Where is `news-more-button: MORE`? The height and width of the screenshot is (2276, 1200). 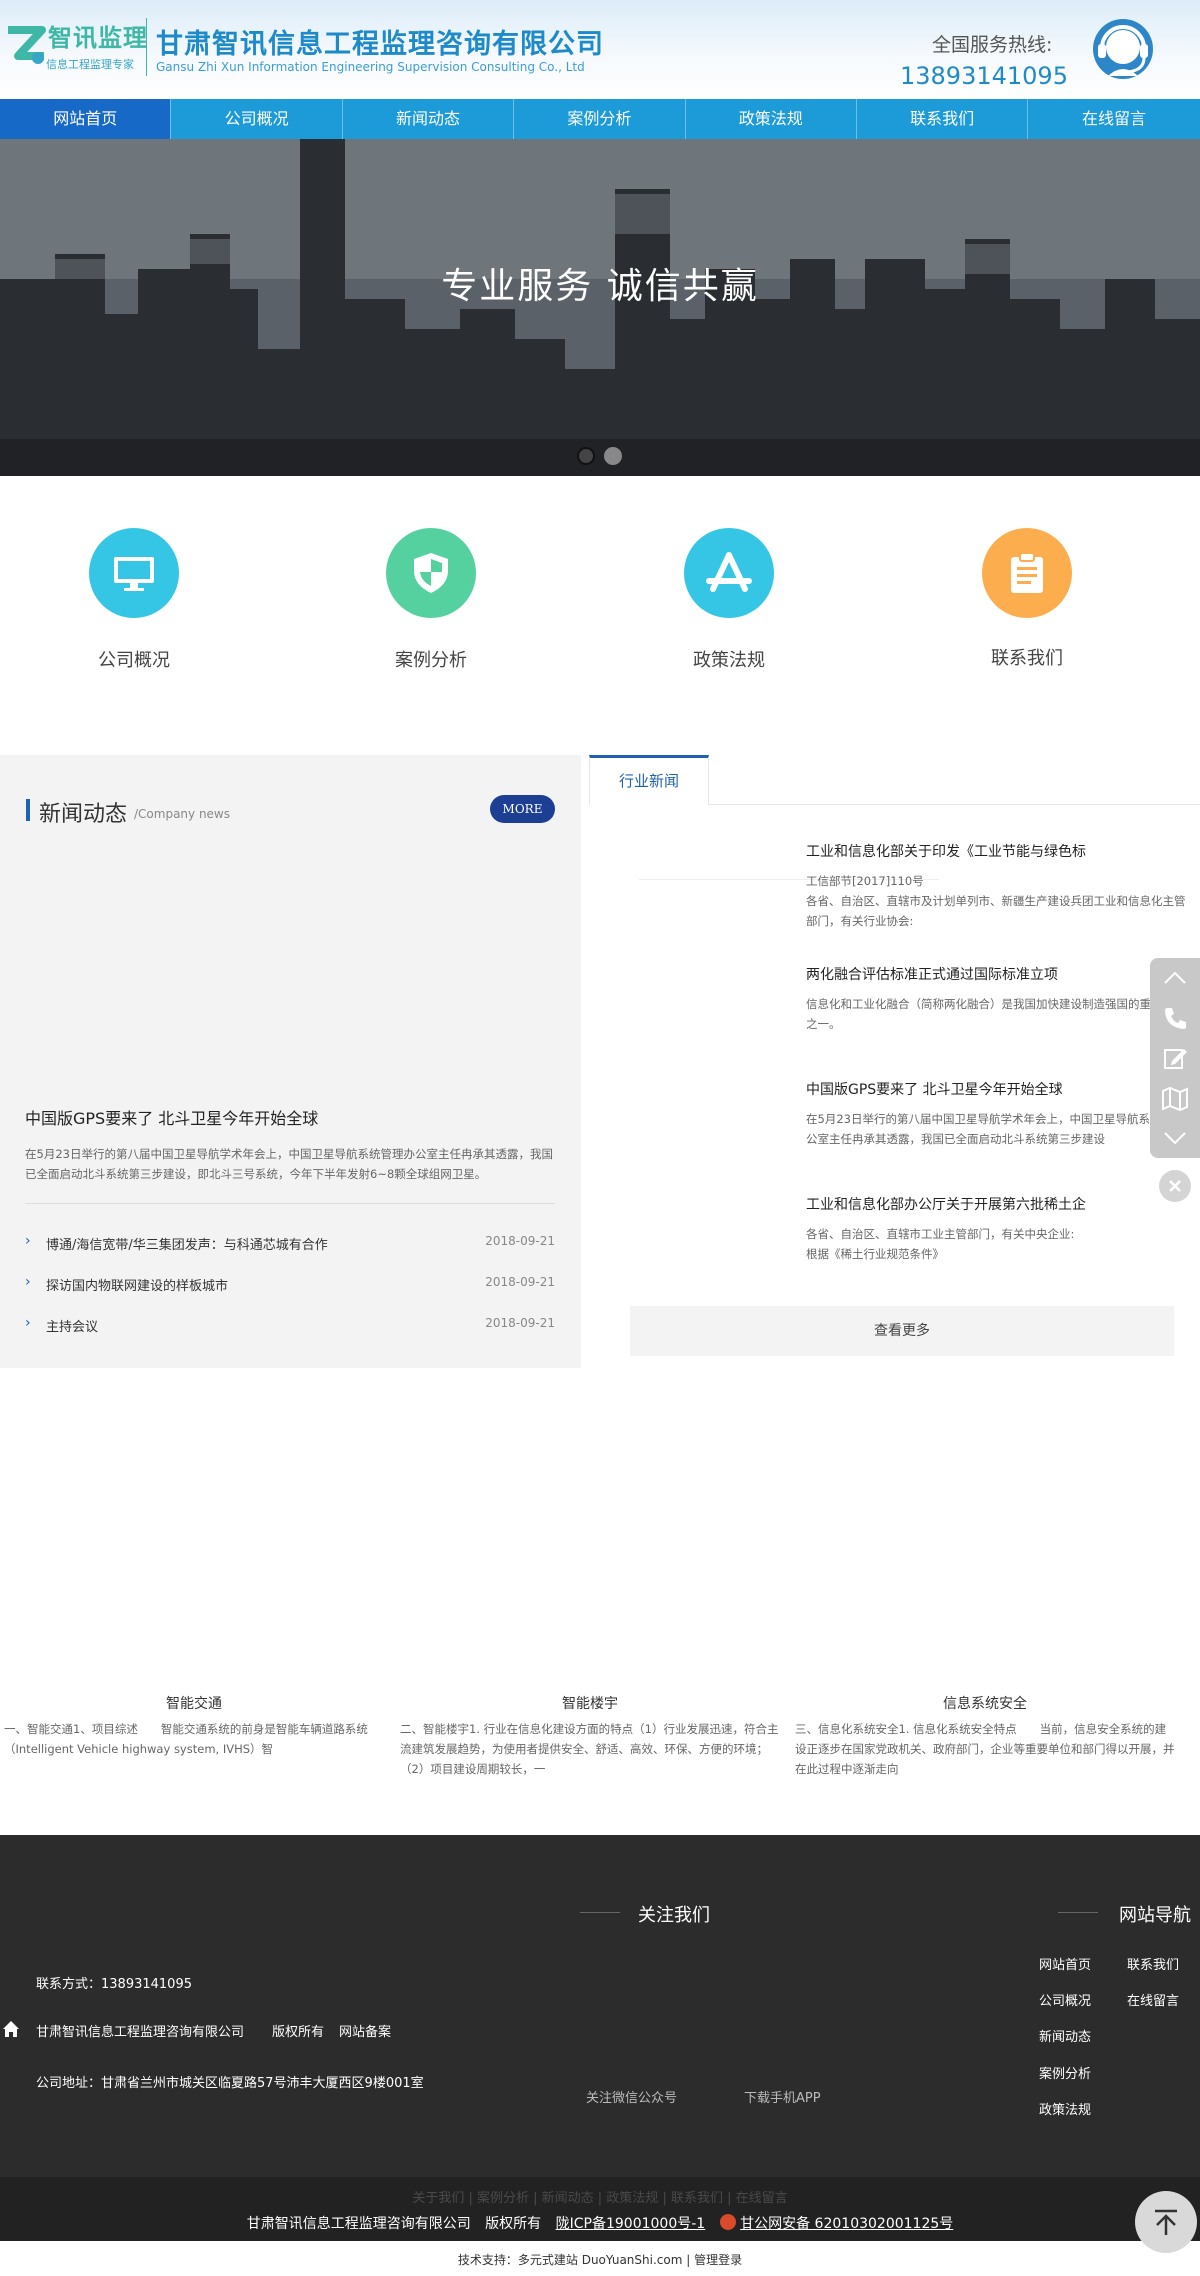 news-more-button: MORE is located at coordinates (522, 809).